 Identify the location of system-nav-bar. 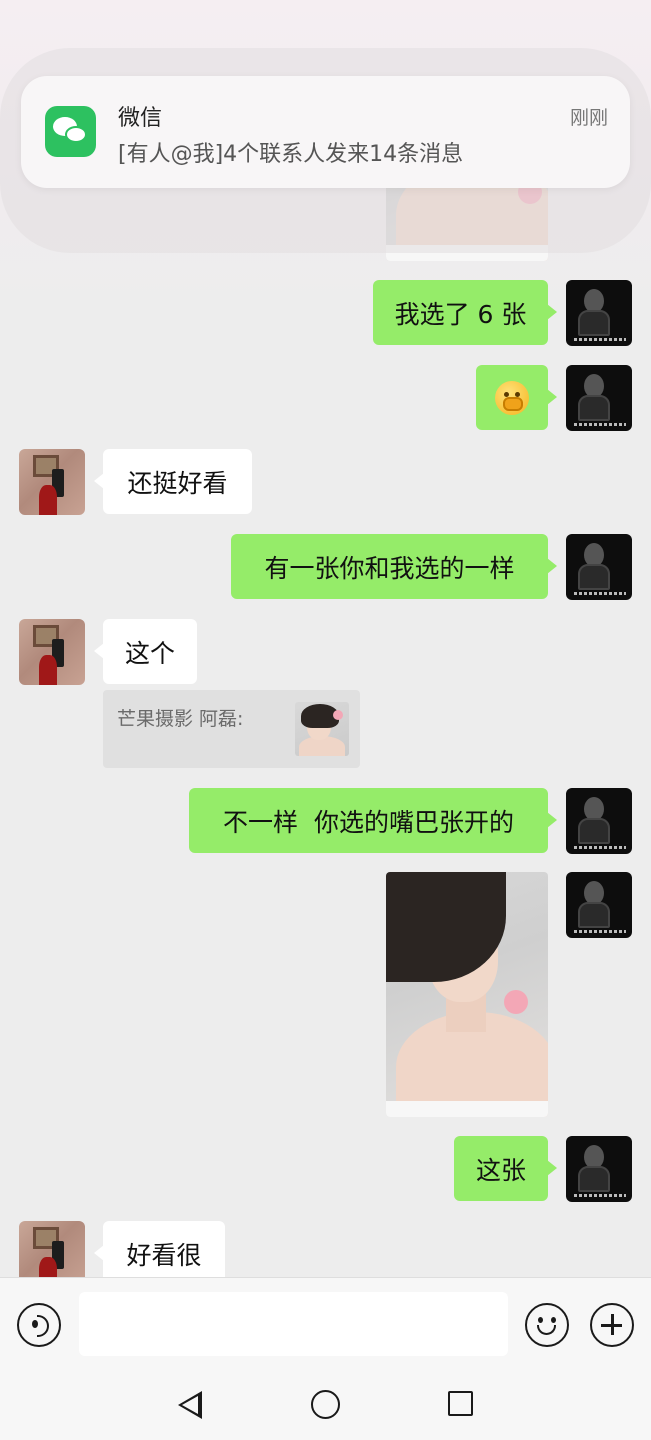
(325, 1405).